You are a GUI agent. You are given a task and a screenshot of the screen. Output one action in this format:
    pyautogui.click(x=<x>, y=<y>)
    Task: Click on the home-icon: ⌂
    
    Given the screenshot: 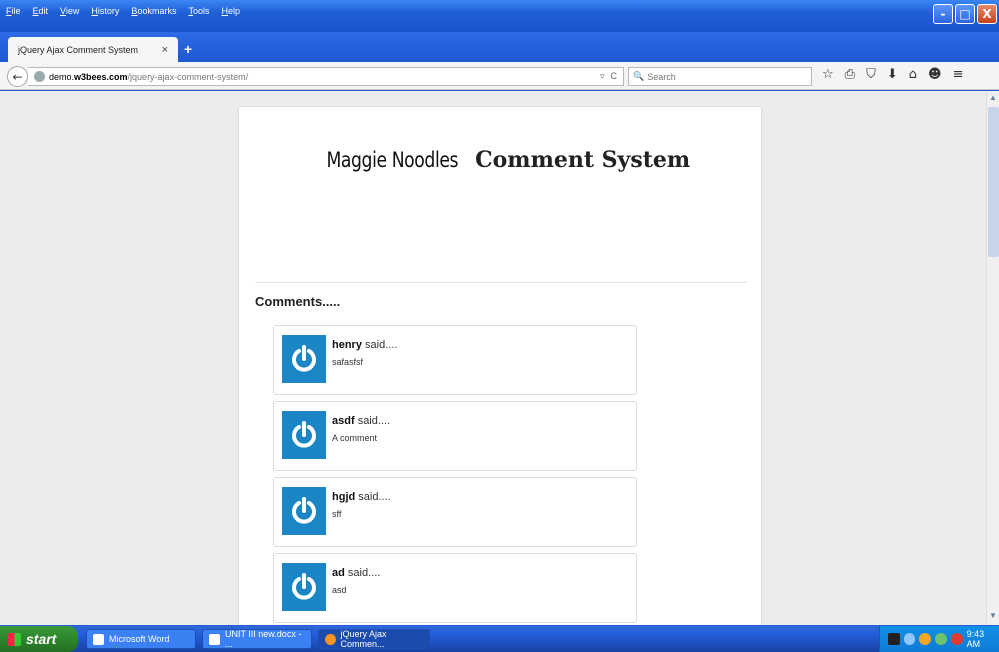 What is the action you would take?
    pyautogui.click(x=913, y=74)
    